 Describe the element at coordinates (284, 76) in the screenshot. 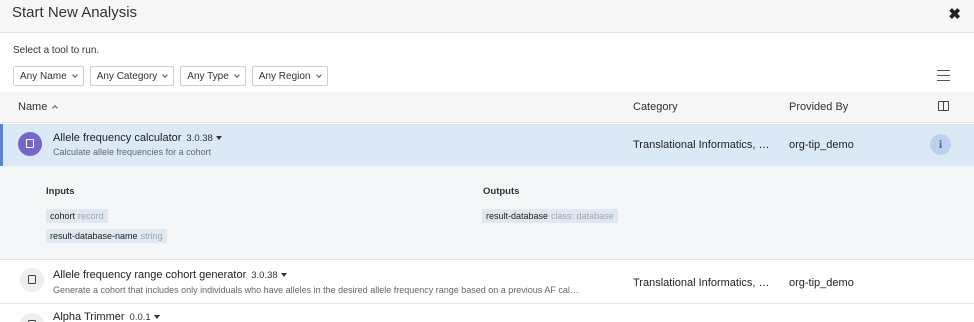

I see `filter-label: Any Region` at that location.